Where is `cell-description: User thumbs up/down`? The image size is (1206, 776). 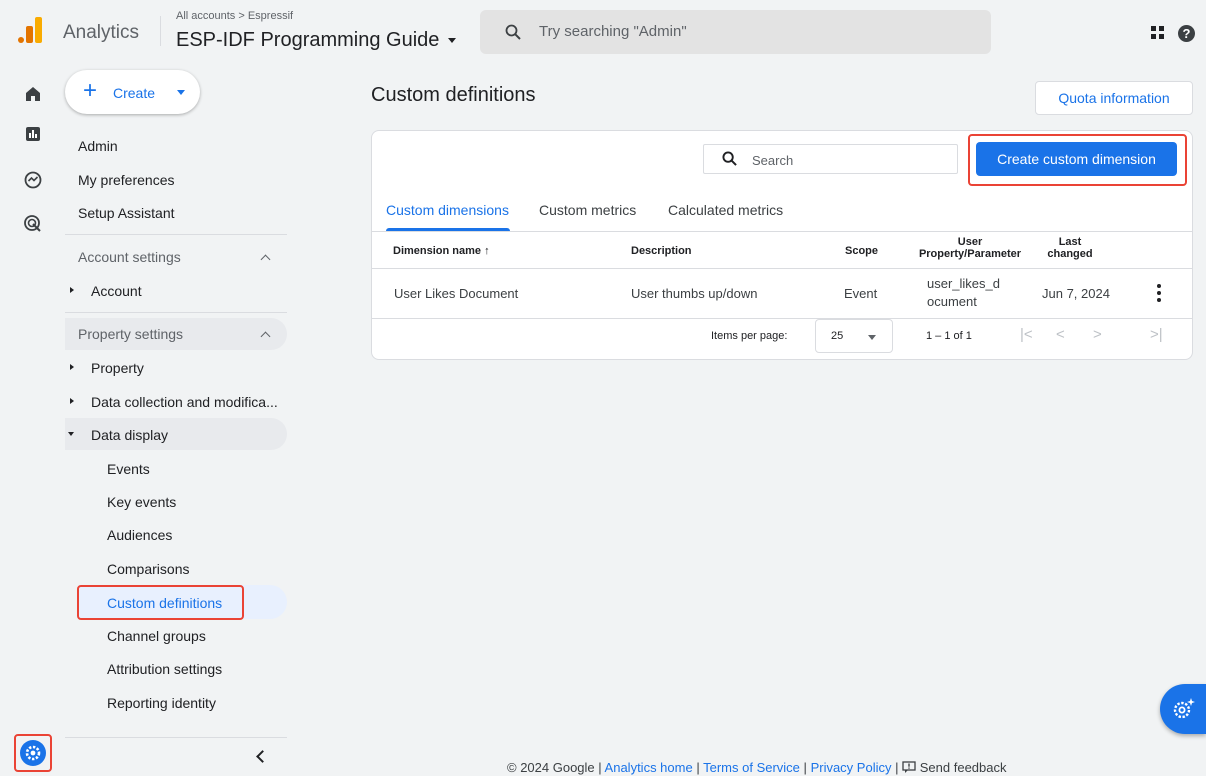 cell-description: User thumbs up/down is located at coordinates (694, 293).